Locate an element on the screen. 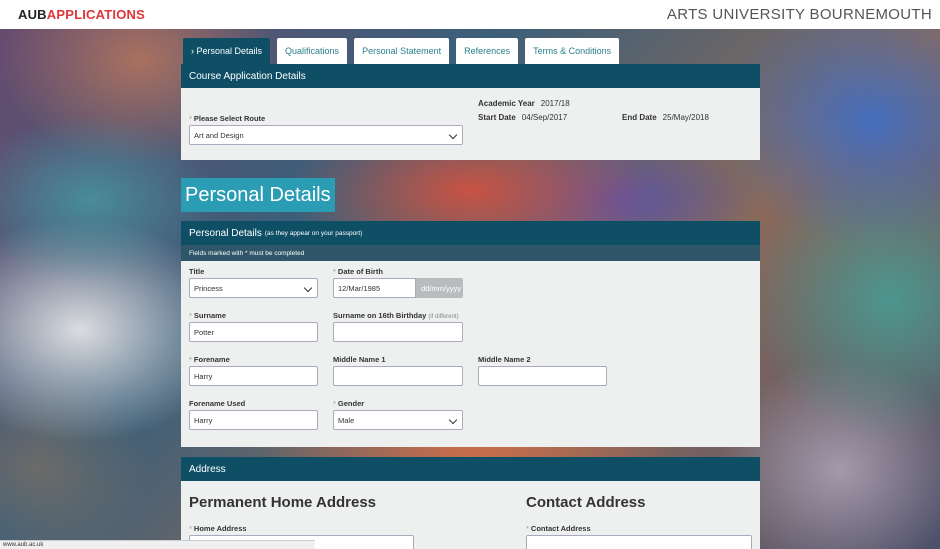 The height and width of the screenshot is (549, 940). title-label: Title is located at coordinates (197, 271).